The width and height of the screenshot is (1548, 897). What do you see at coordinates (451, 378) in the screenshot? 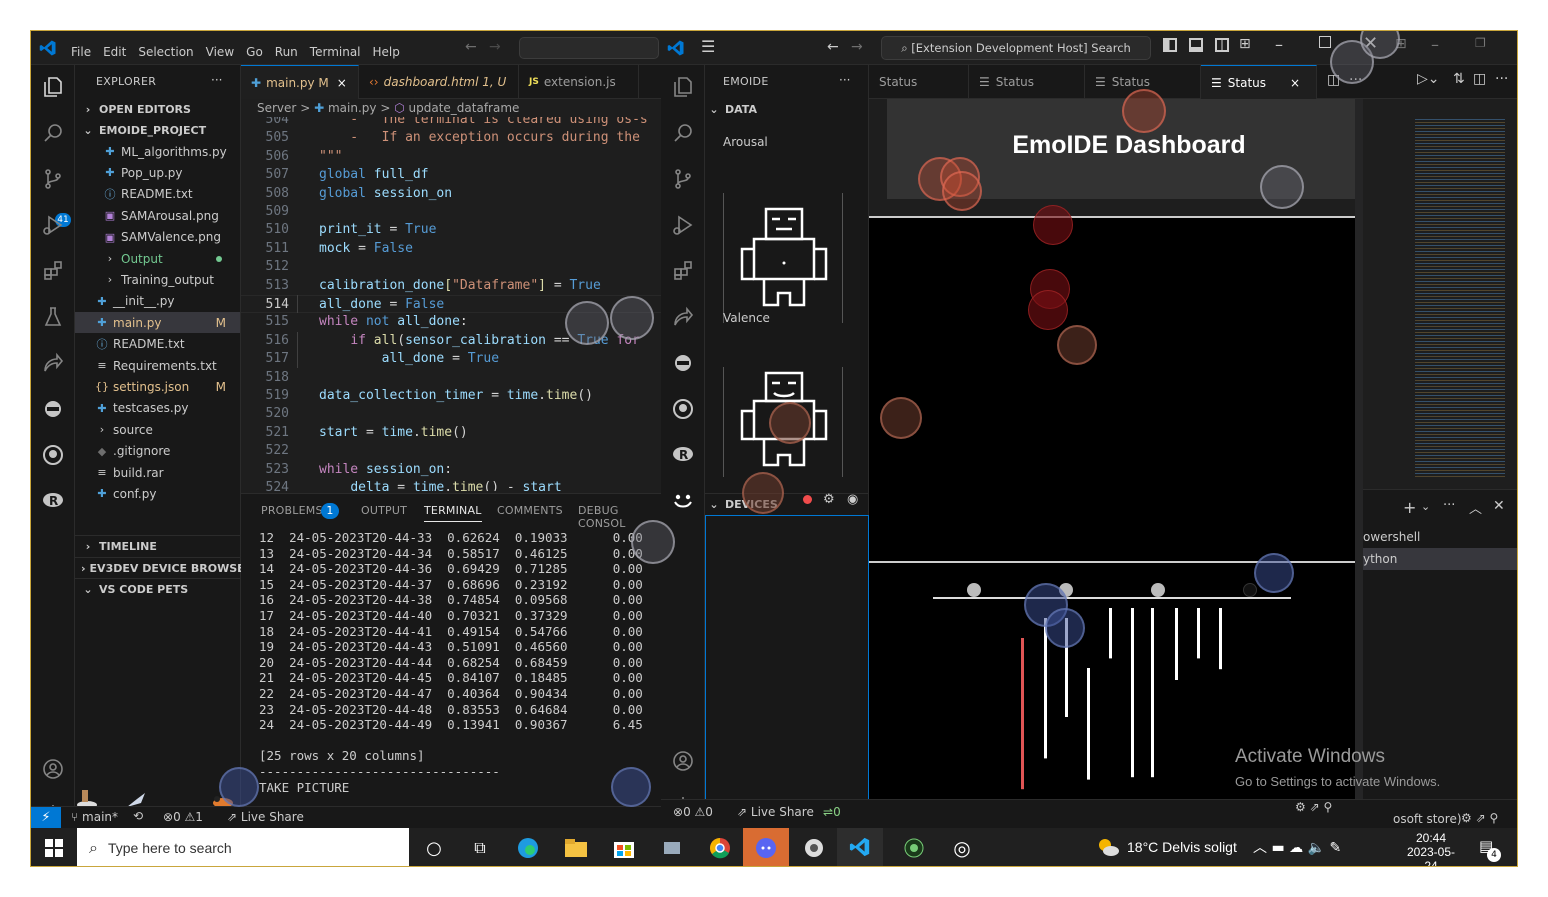
I see `code-line: 518` at bounding box center [451, 378].